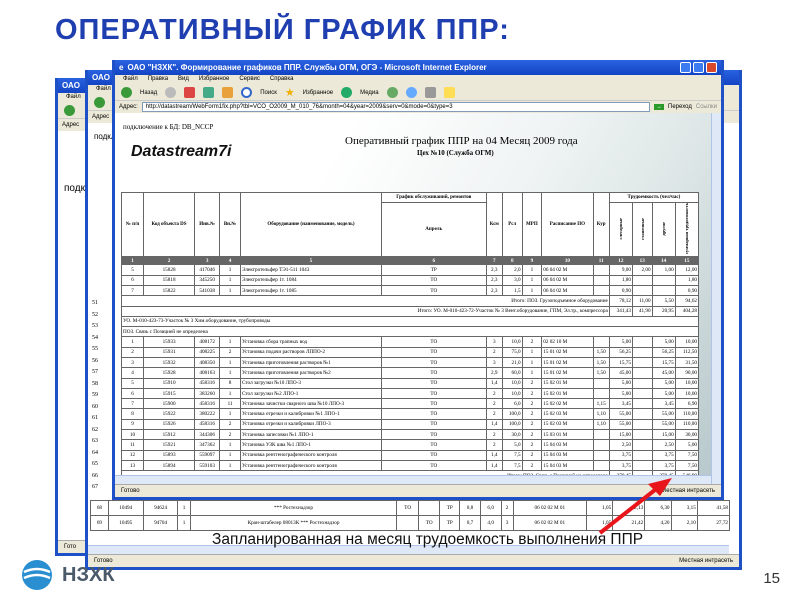  Describe the element at coordinates (88, 574) in the screenshot. I see `logo-text: НЗХК` at that location.